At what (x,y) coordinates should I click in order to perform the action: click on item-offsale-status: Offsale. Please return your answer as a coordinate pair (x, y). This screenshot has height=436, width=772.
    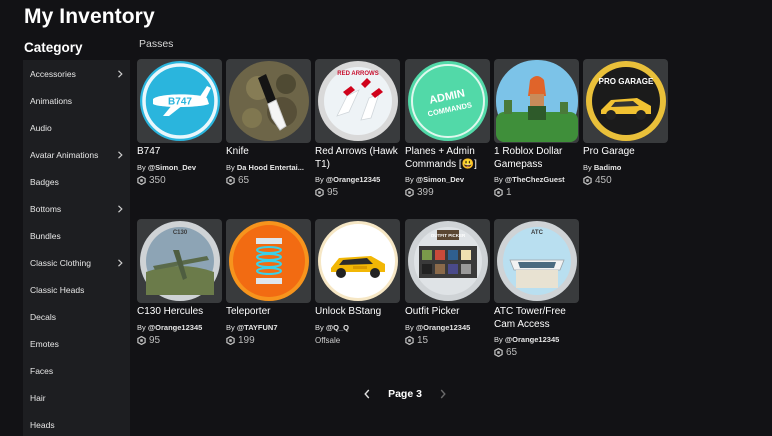
    Looking at the image, I should click on (328, 340).